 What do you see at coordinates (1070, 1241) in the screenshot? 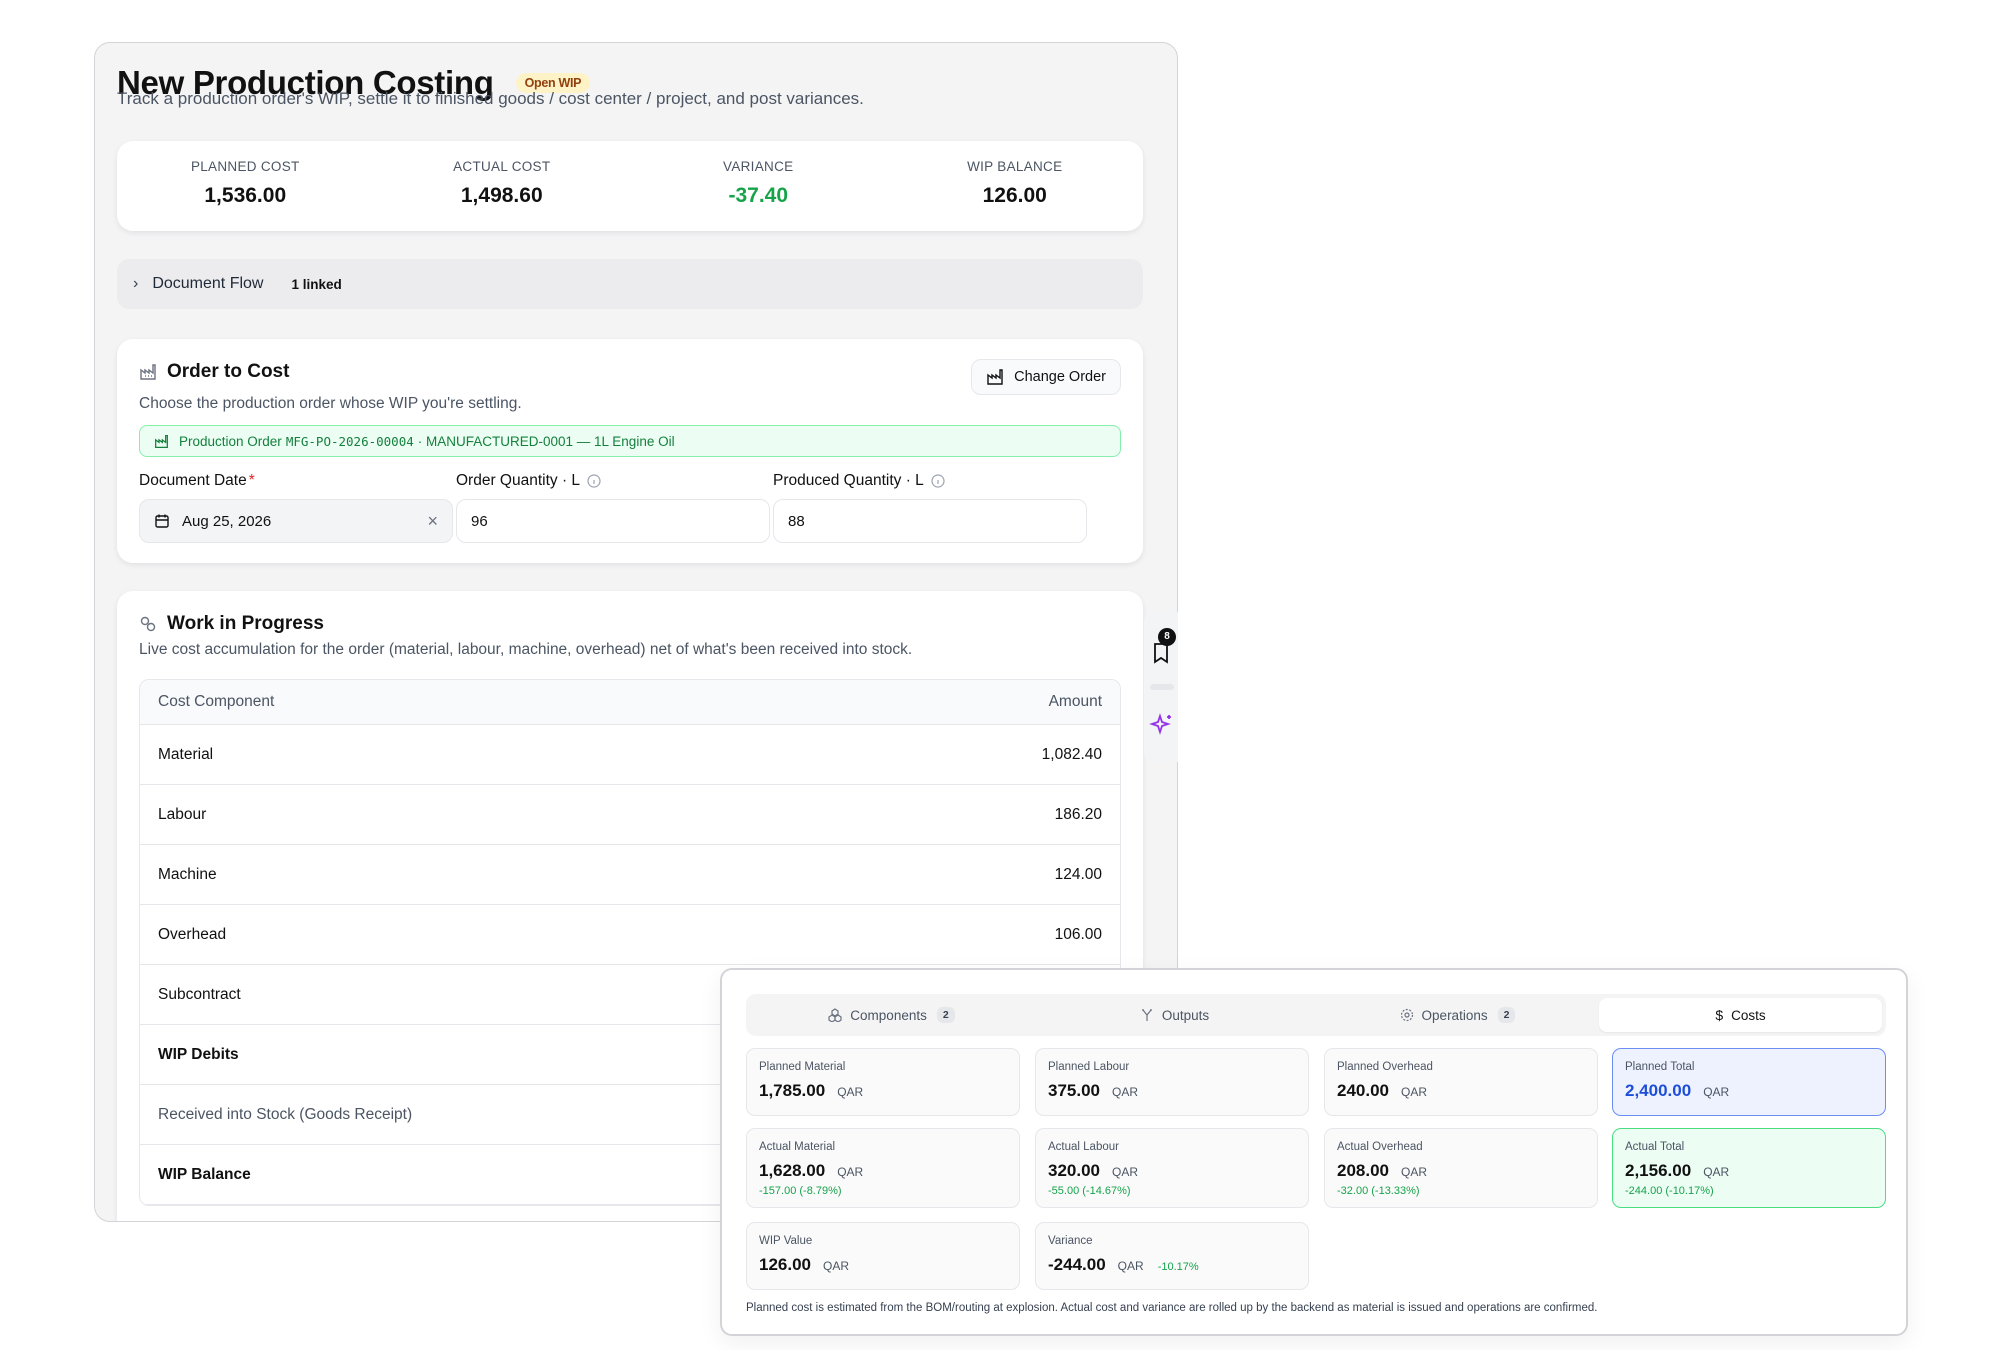
I see `metric-label: Variance` at bounding box center [1070, 1241].